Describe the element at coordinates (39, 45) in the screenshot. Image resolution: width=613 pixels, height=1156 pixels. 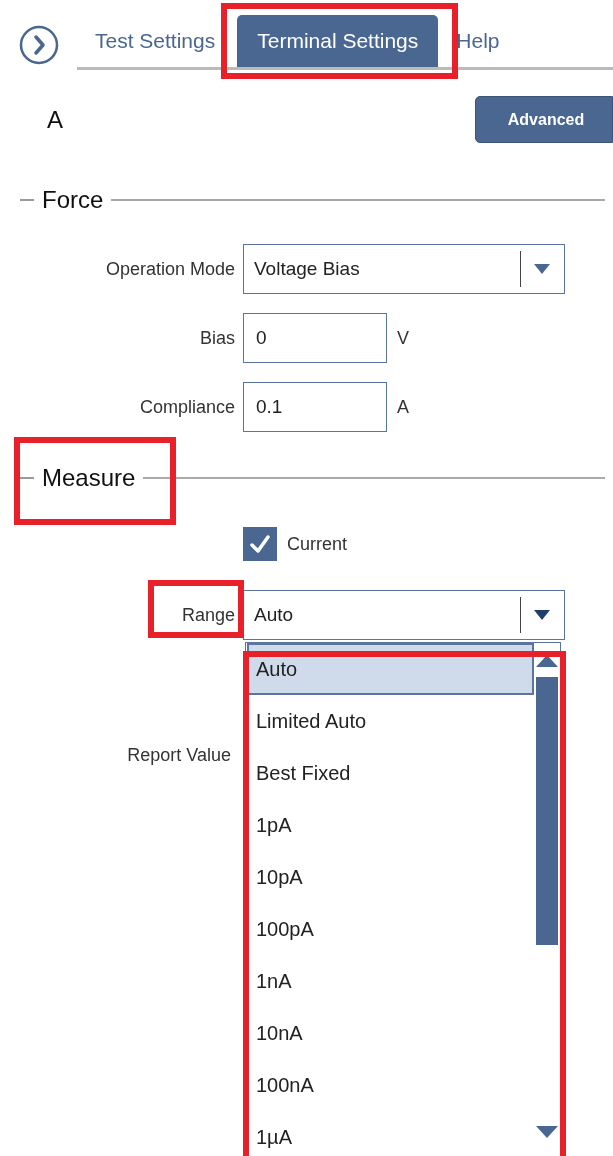
I see `chevron-circle-icon` at that location.